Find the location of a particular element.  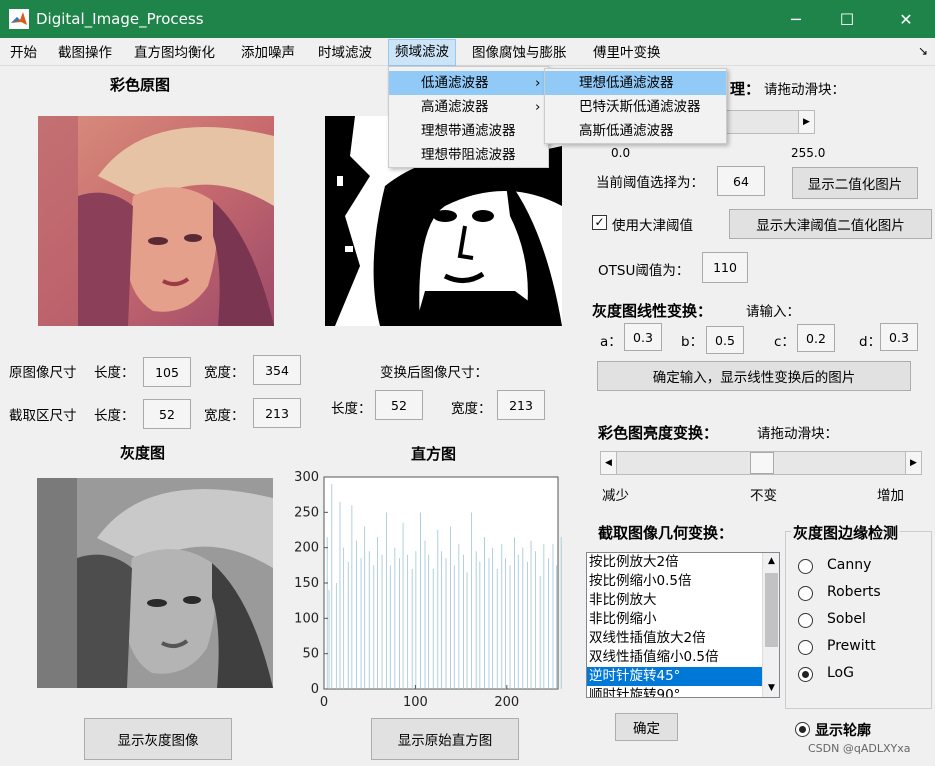

gray-image is located at coordinates (155, 583).